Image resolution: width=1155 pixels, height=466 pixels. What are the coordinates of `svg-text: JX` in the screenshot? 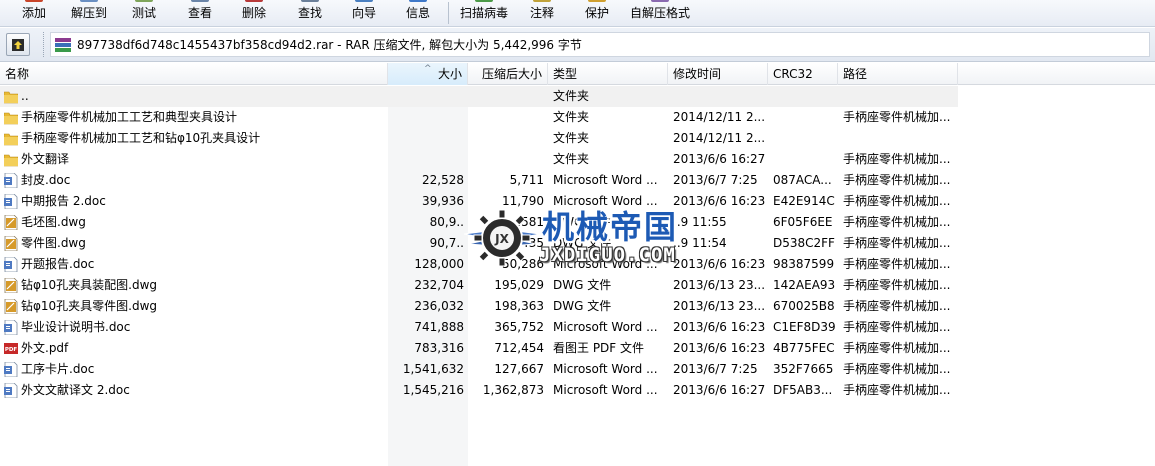 It's located at (501, 239).